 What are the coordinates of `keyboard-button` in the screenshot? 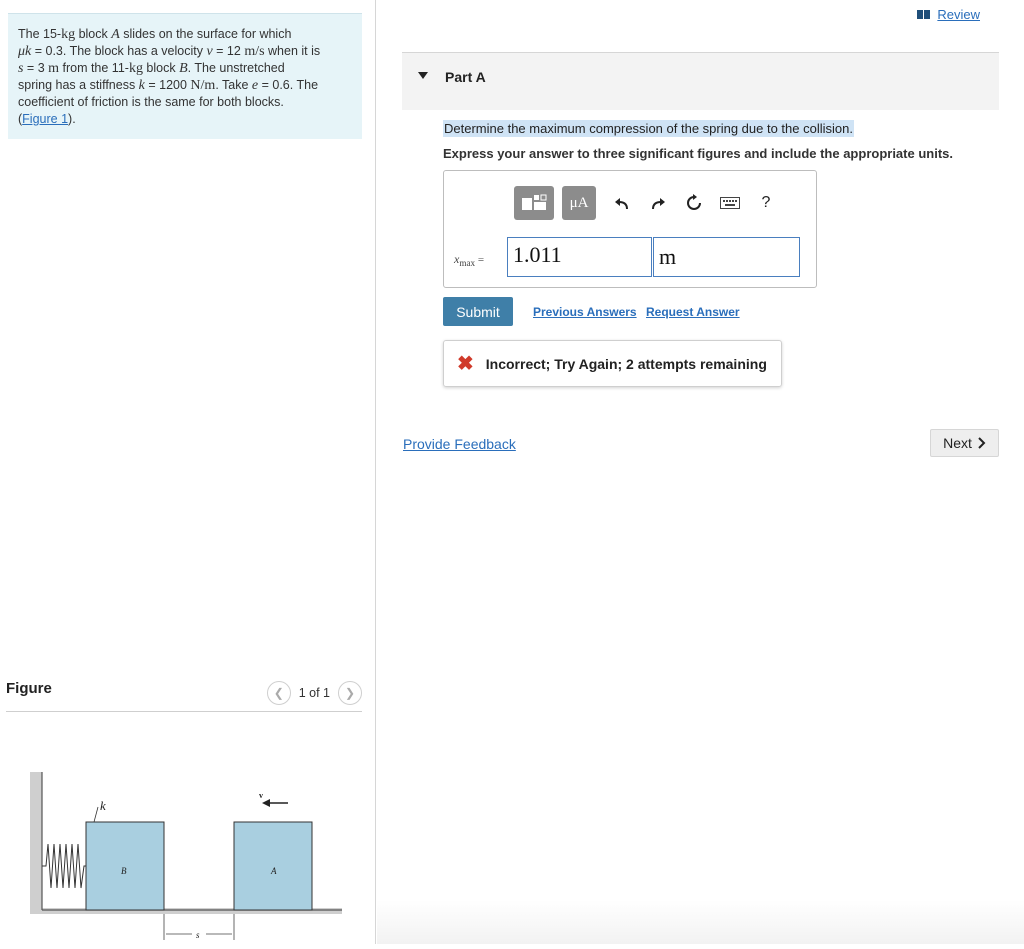 It's located at (730, 203).